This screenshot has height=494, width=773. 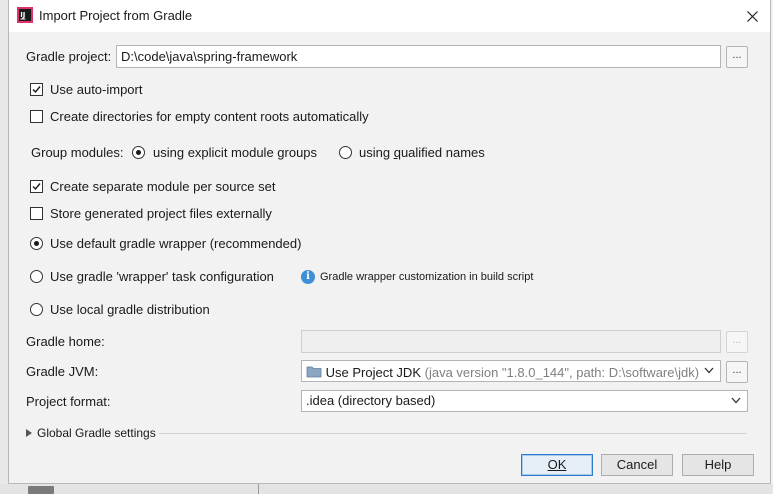 I want to click on group-modules-label: Group modules:, so click(x=77, y=152).